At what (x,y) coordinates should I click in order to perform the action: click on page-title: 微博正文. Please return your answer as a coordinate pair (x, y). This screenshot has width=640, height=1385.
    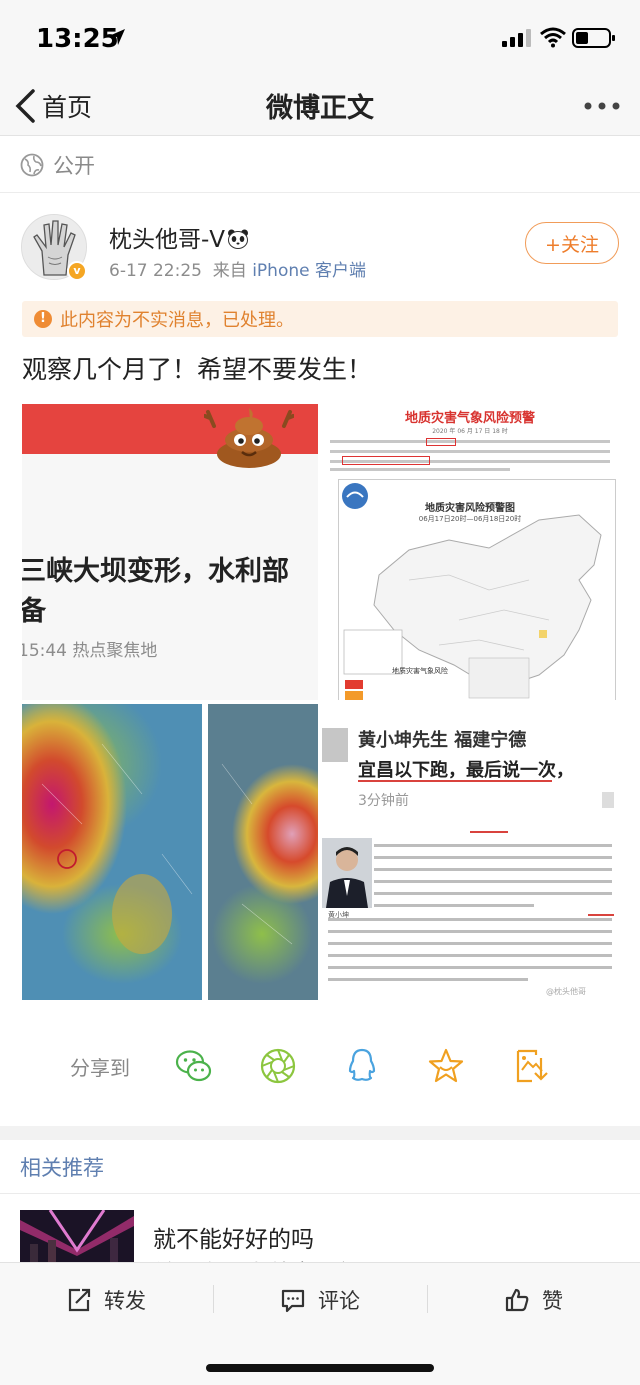
    Looking at the image, I should click on (320, 108).